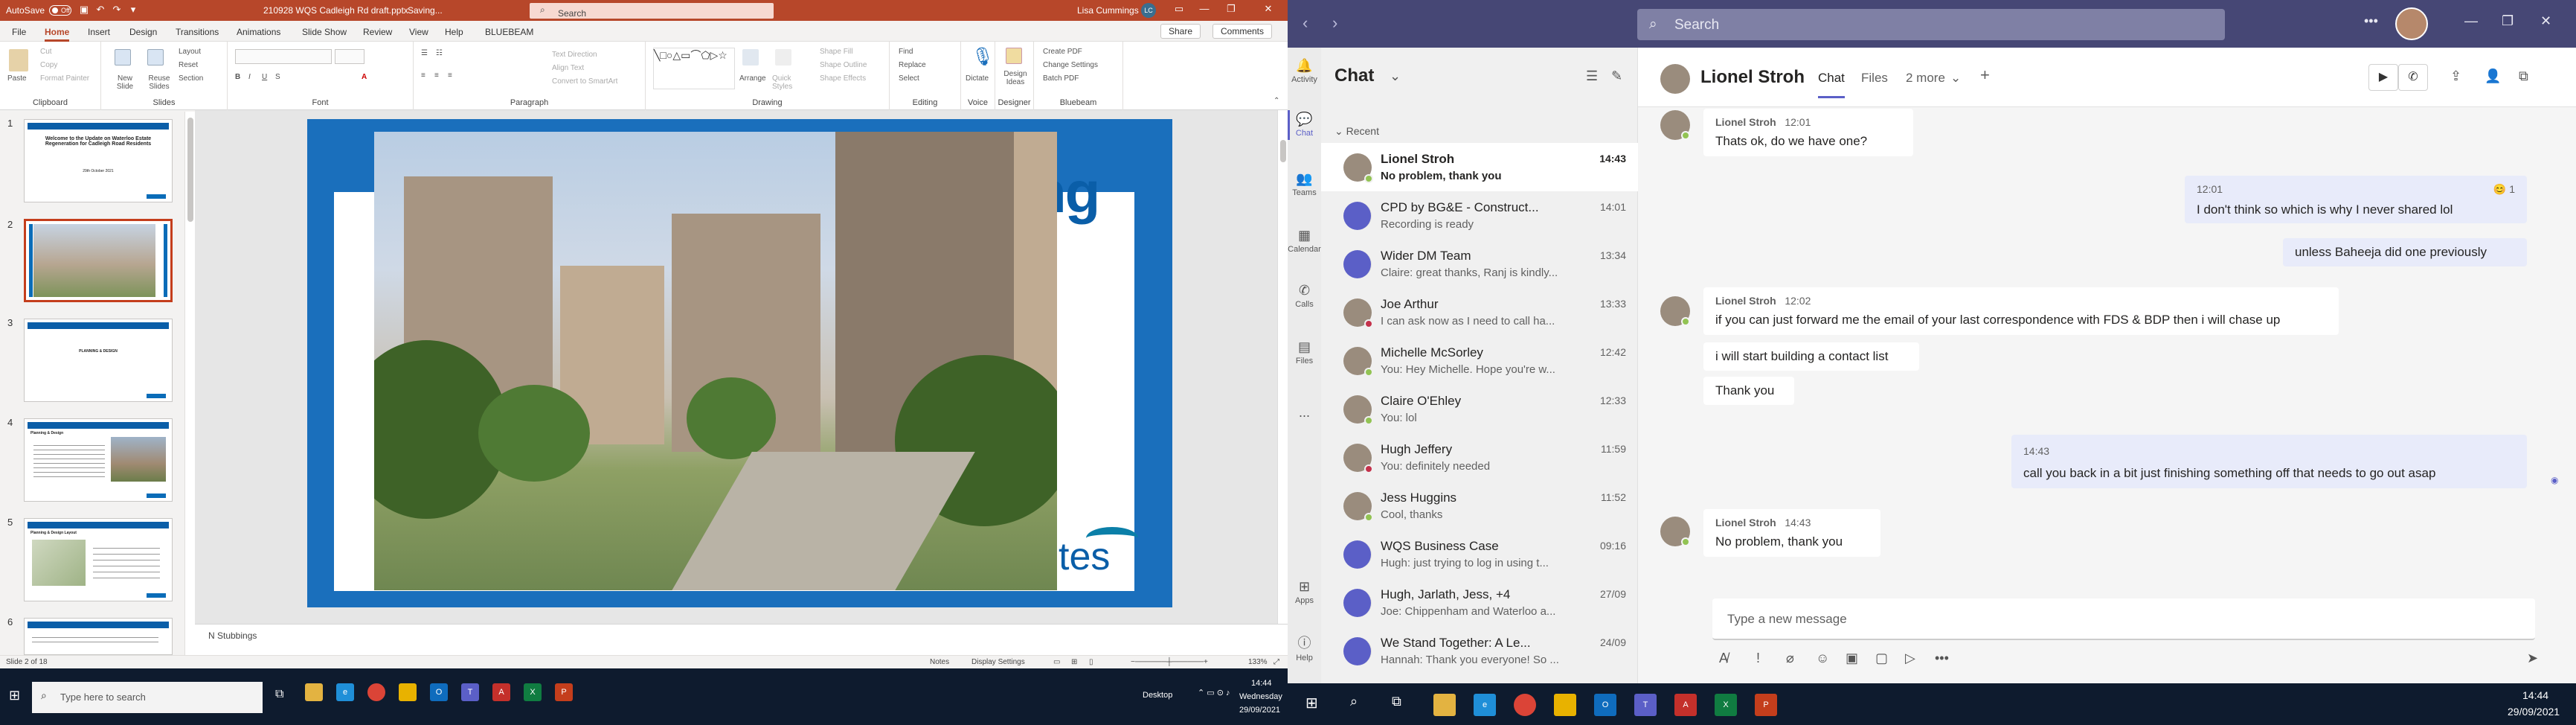 This screenshot has height=725, width=2576. Describe the element at coordinates (1354, 76) in the screenshot. I see `chat-list-title: Chat` at that location.